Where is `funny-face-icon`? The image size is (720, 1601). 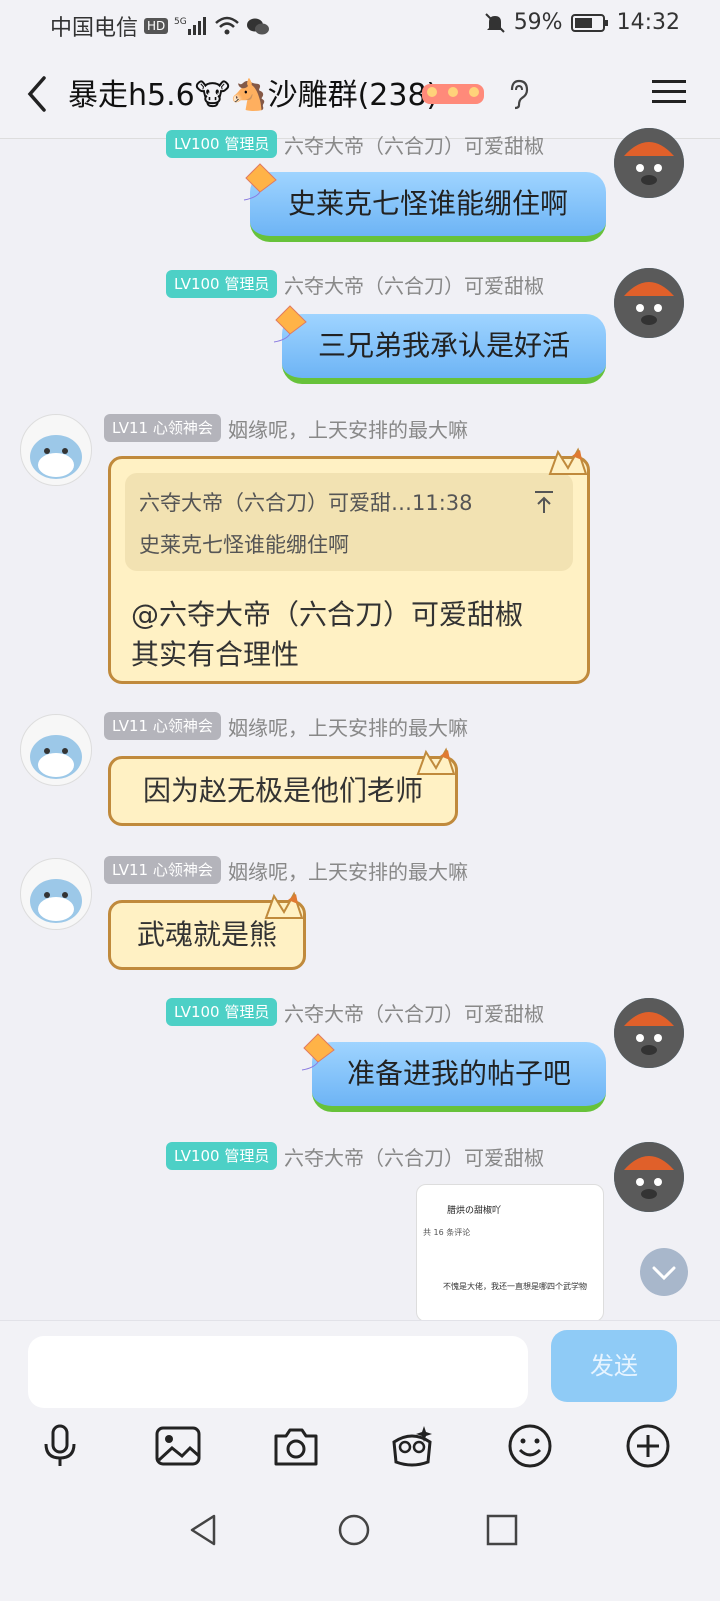
funny-face-icon is located at coordinates (412, 1446).